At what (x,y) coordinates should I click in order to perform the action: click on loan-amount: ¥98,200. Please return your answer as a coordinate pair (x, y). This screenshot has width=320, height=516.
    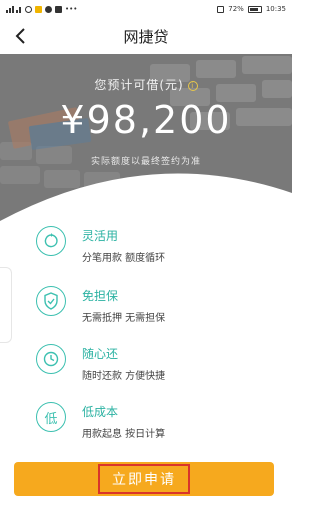
    Looking at the image, I should click on (146, 120).